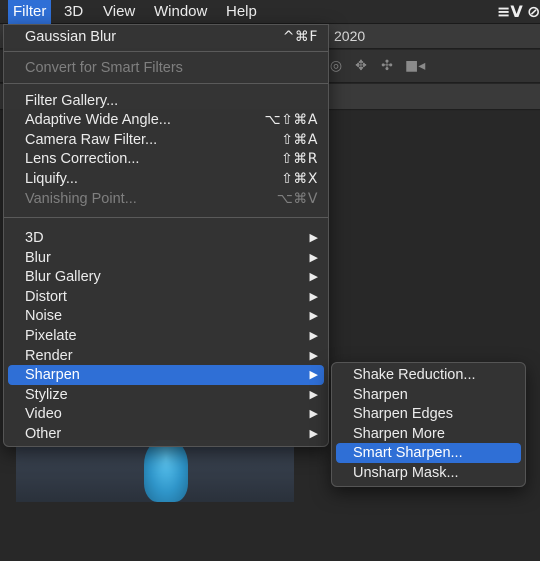  I want to click on menu-item-label: Sharpen More, so click(399, 434).